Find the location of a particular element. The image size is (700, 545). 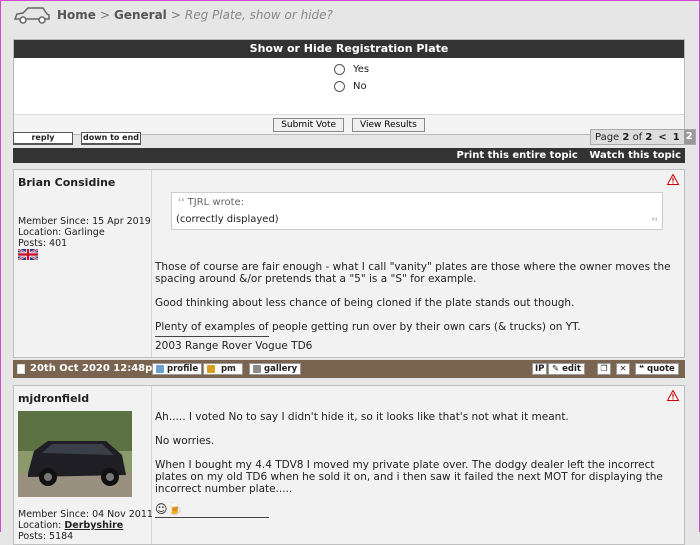

radio-no is located at coordinates (339, 86).